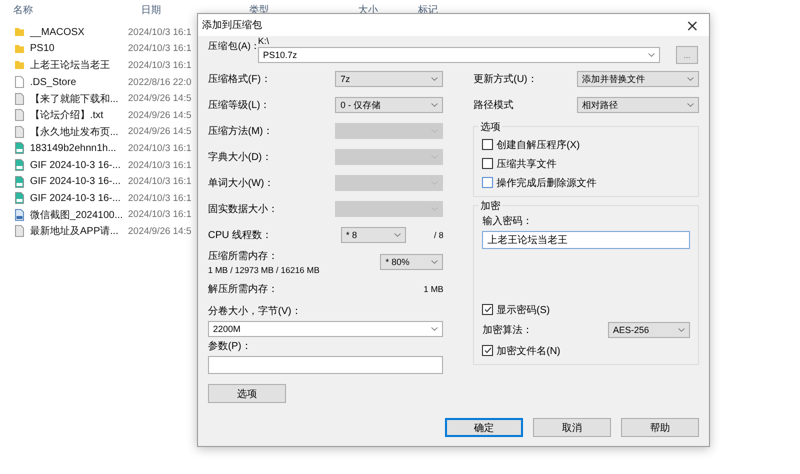 The image size is (800, 474). Describe the element at coordinates (572, 427) in the screenshot. I see `dialog-button: 取消` at that location.